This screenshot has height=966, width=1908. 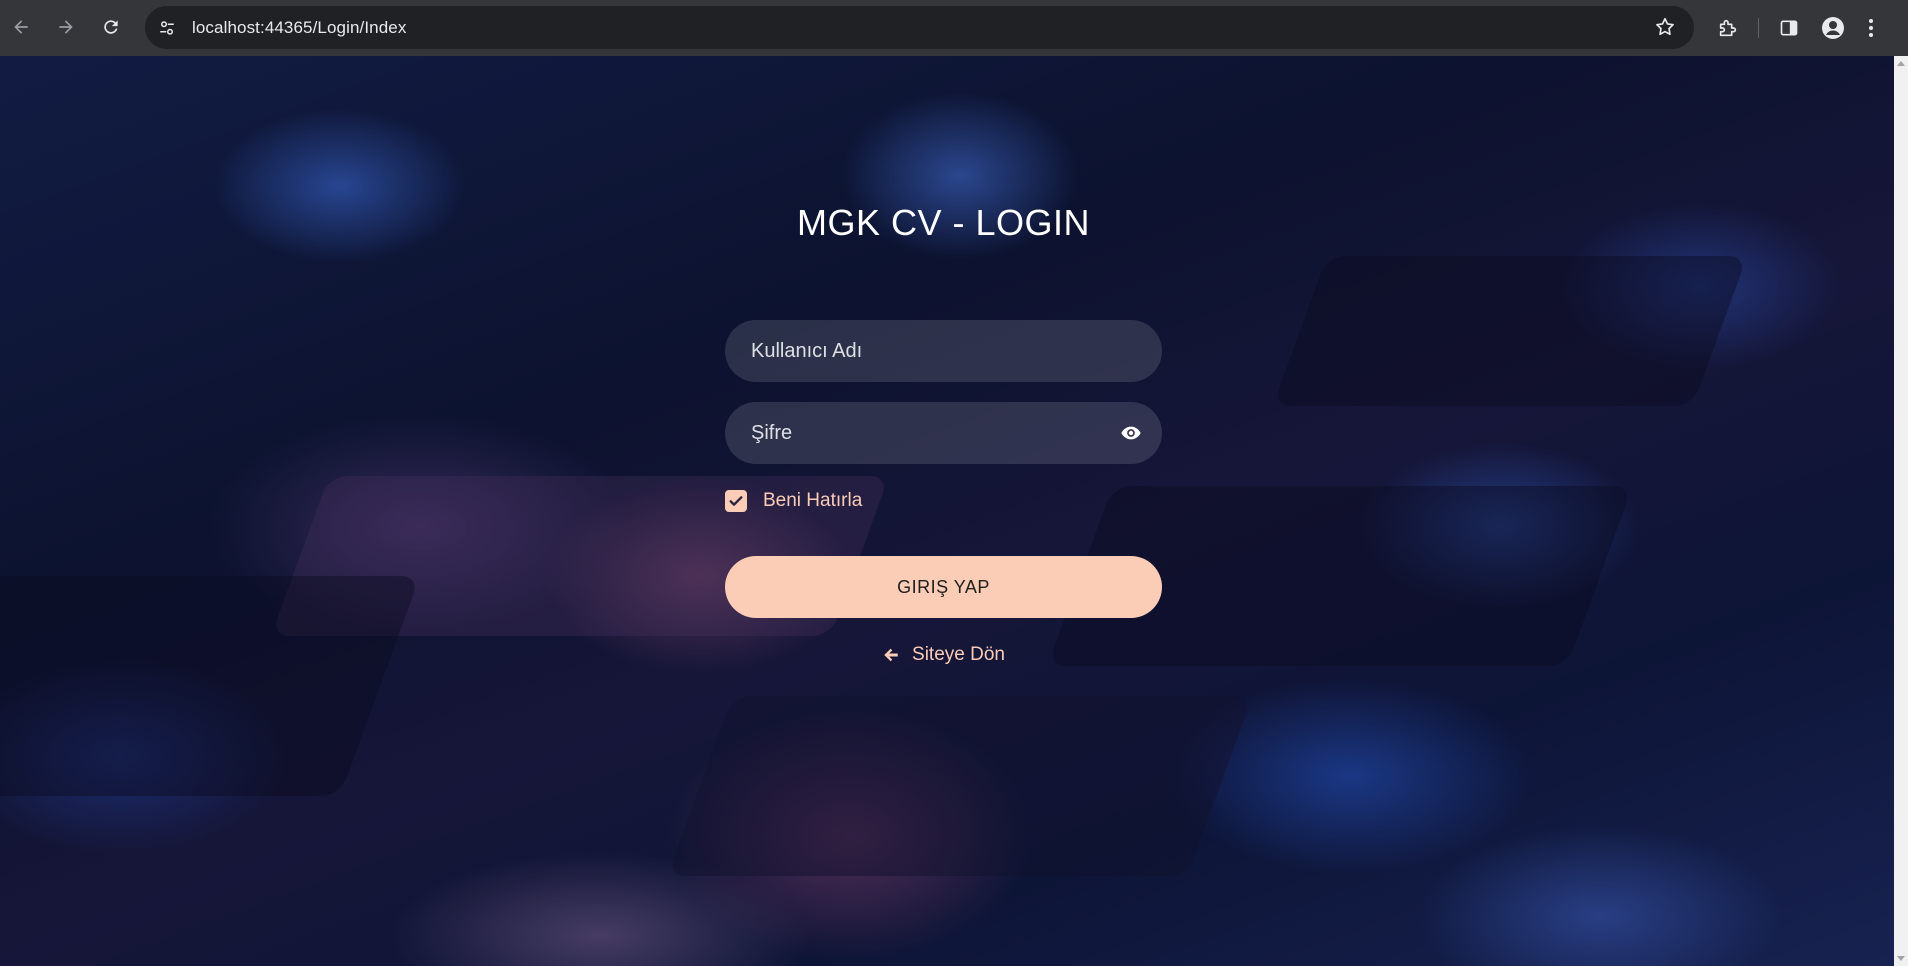 I want to click on tune-icon, so click(x=167, y=27).